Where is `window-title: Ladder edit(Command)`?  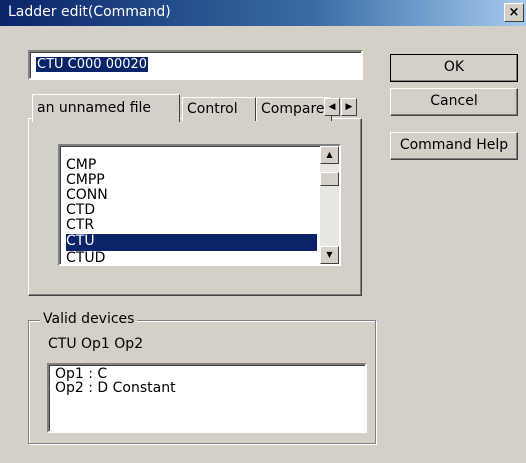
window-title: Ladder edit(Command) is located at coordinates (89, 12).